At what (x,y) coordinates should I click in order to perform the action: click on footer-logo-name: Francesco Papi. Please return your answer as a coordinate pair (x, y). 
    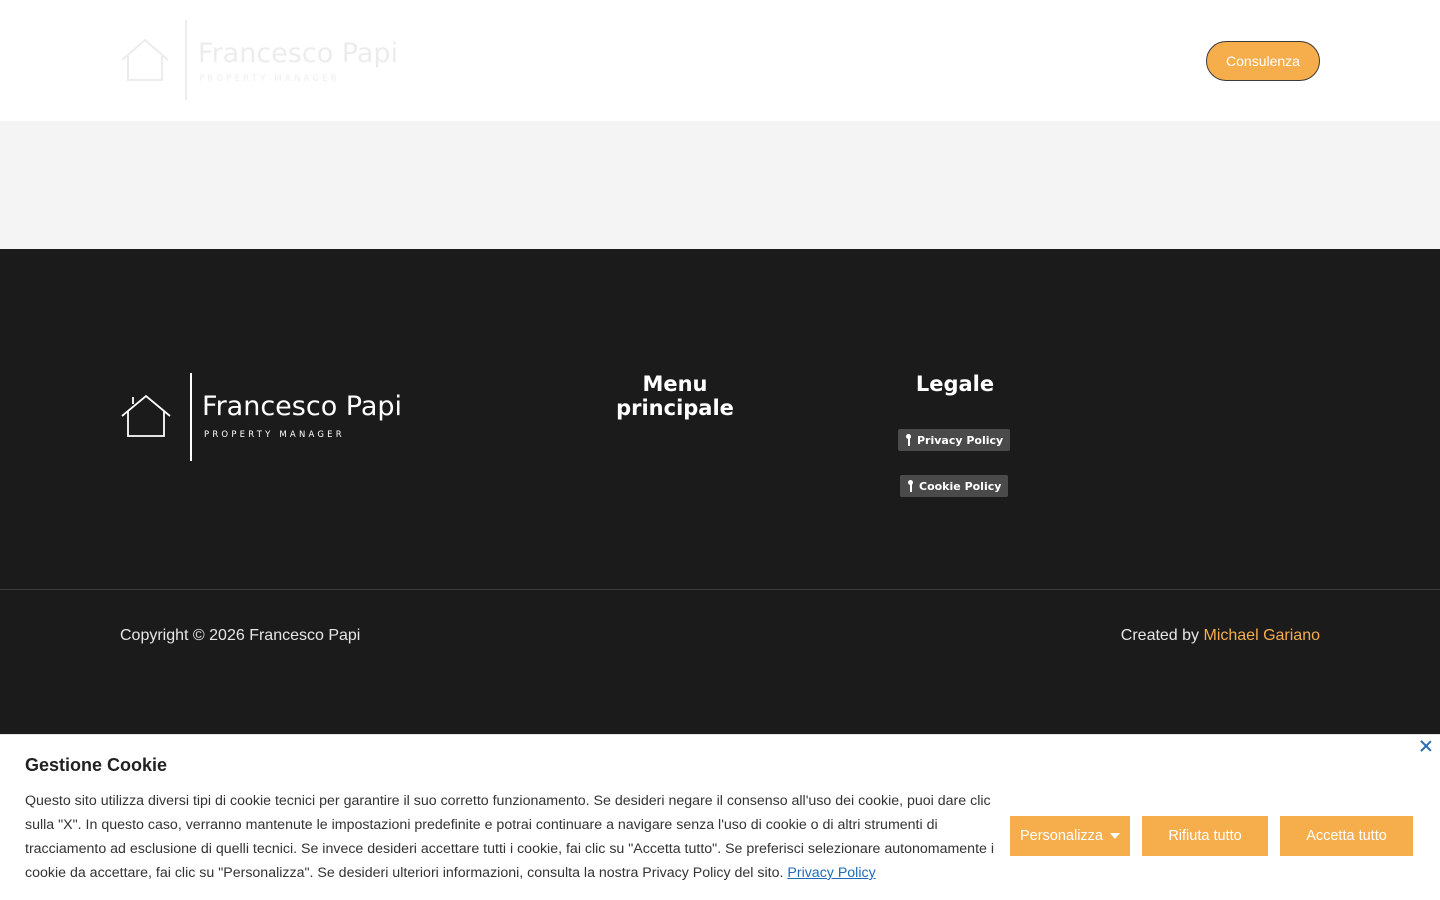
    Looking at the image, I should click on (302, 406).